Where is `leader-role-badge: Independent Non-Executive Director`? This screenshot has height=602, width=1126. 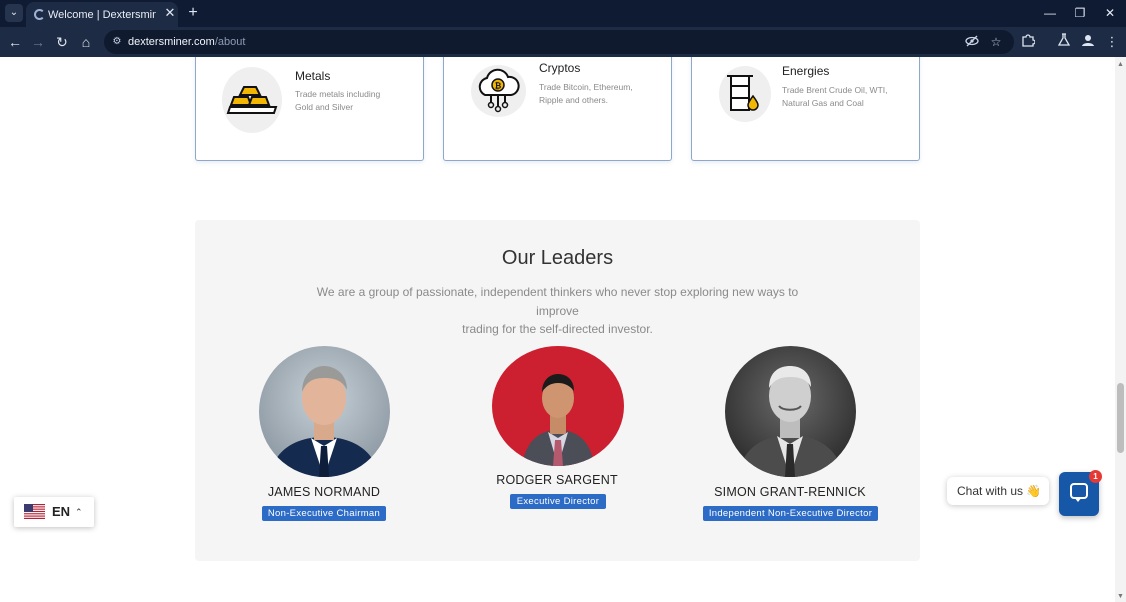 leader-role-badge: Independent Non-Executive Director is located at coordinates (790, 513).